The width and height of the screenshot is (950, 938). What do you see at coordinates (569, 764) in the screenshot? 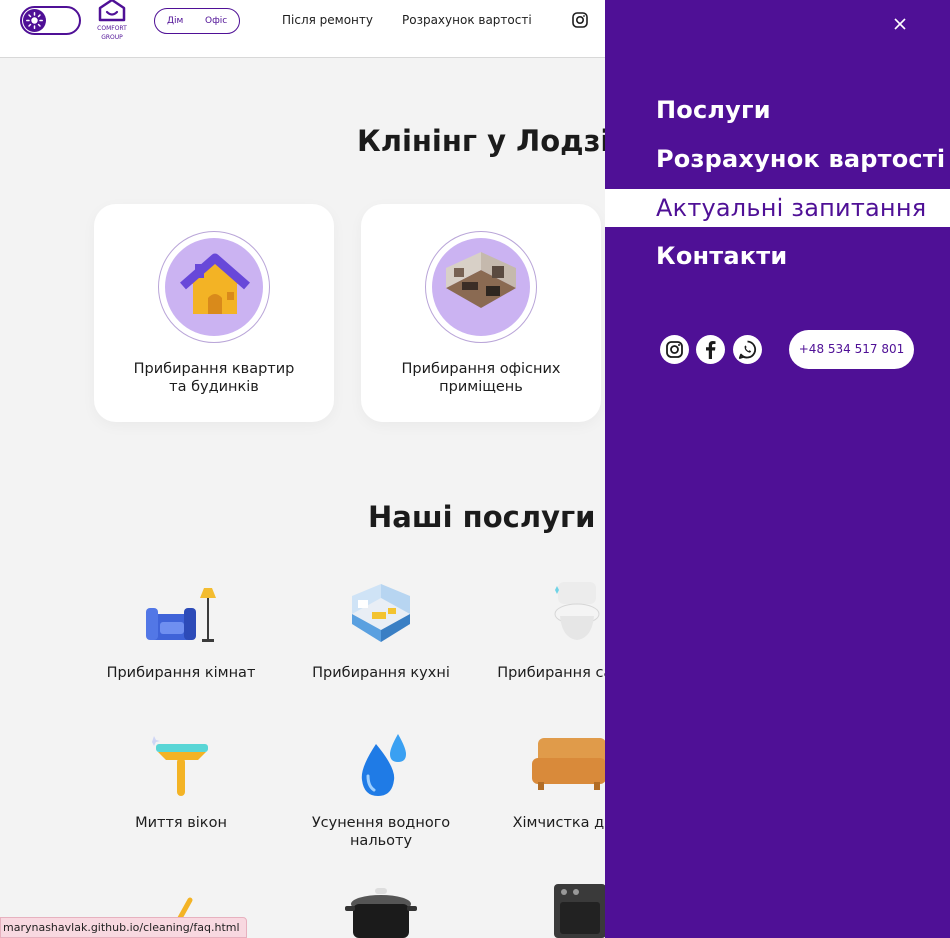
I see `couch-icon` at bounding box center [569, 764].